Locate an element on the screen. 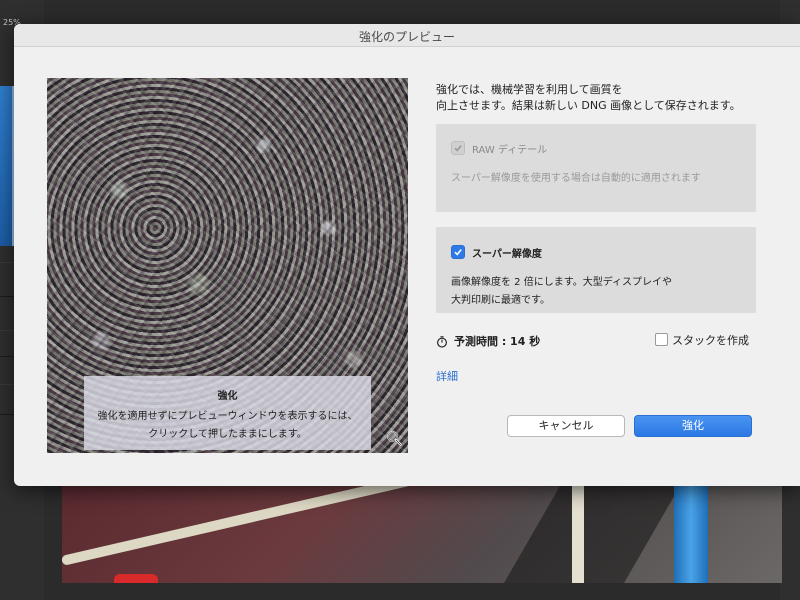  super-resolution-checkbox is located at coordinates (458, 252).